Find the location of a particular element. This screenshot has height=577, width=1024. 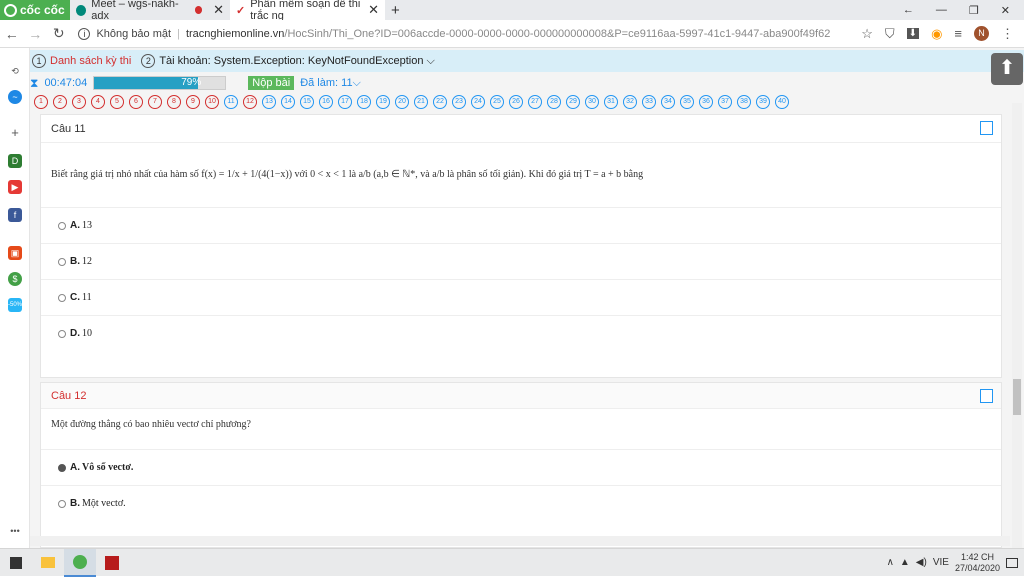

submit-button: Nộp bài is located at coordinates (271, 83).